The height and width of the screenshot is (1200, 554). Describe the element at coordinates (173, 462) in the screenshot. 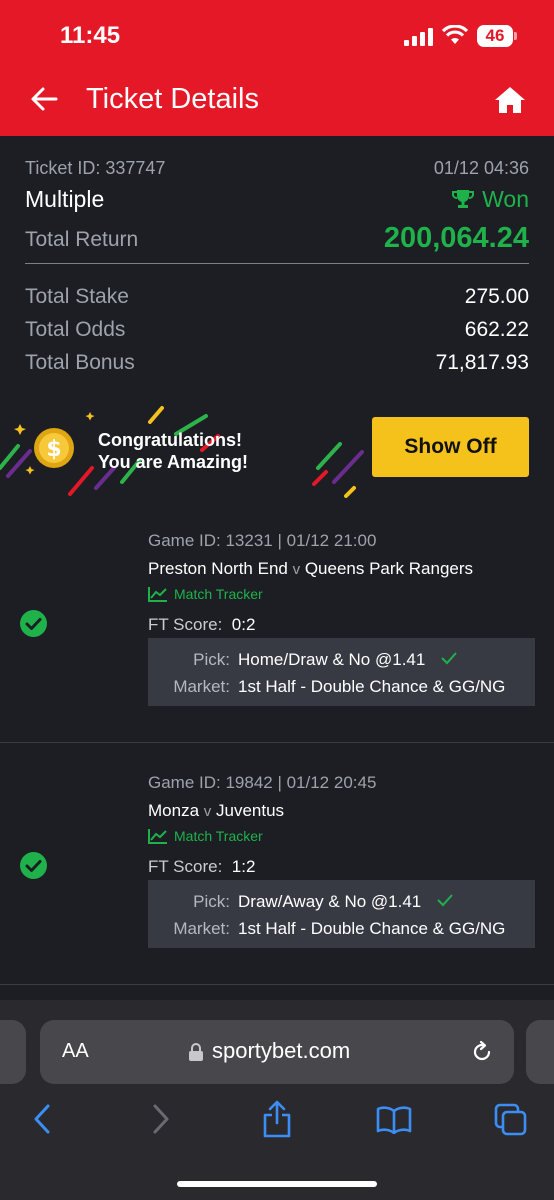

I see `congrats-line2: You are Amazing!` at that location.